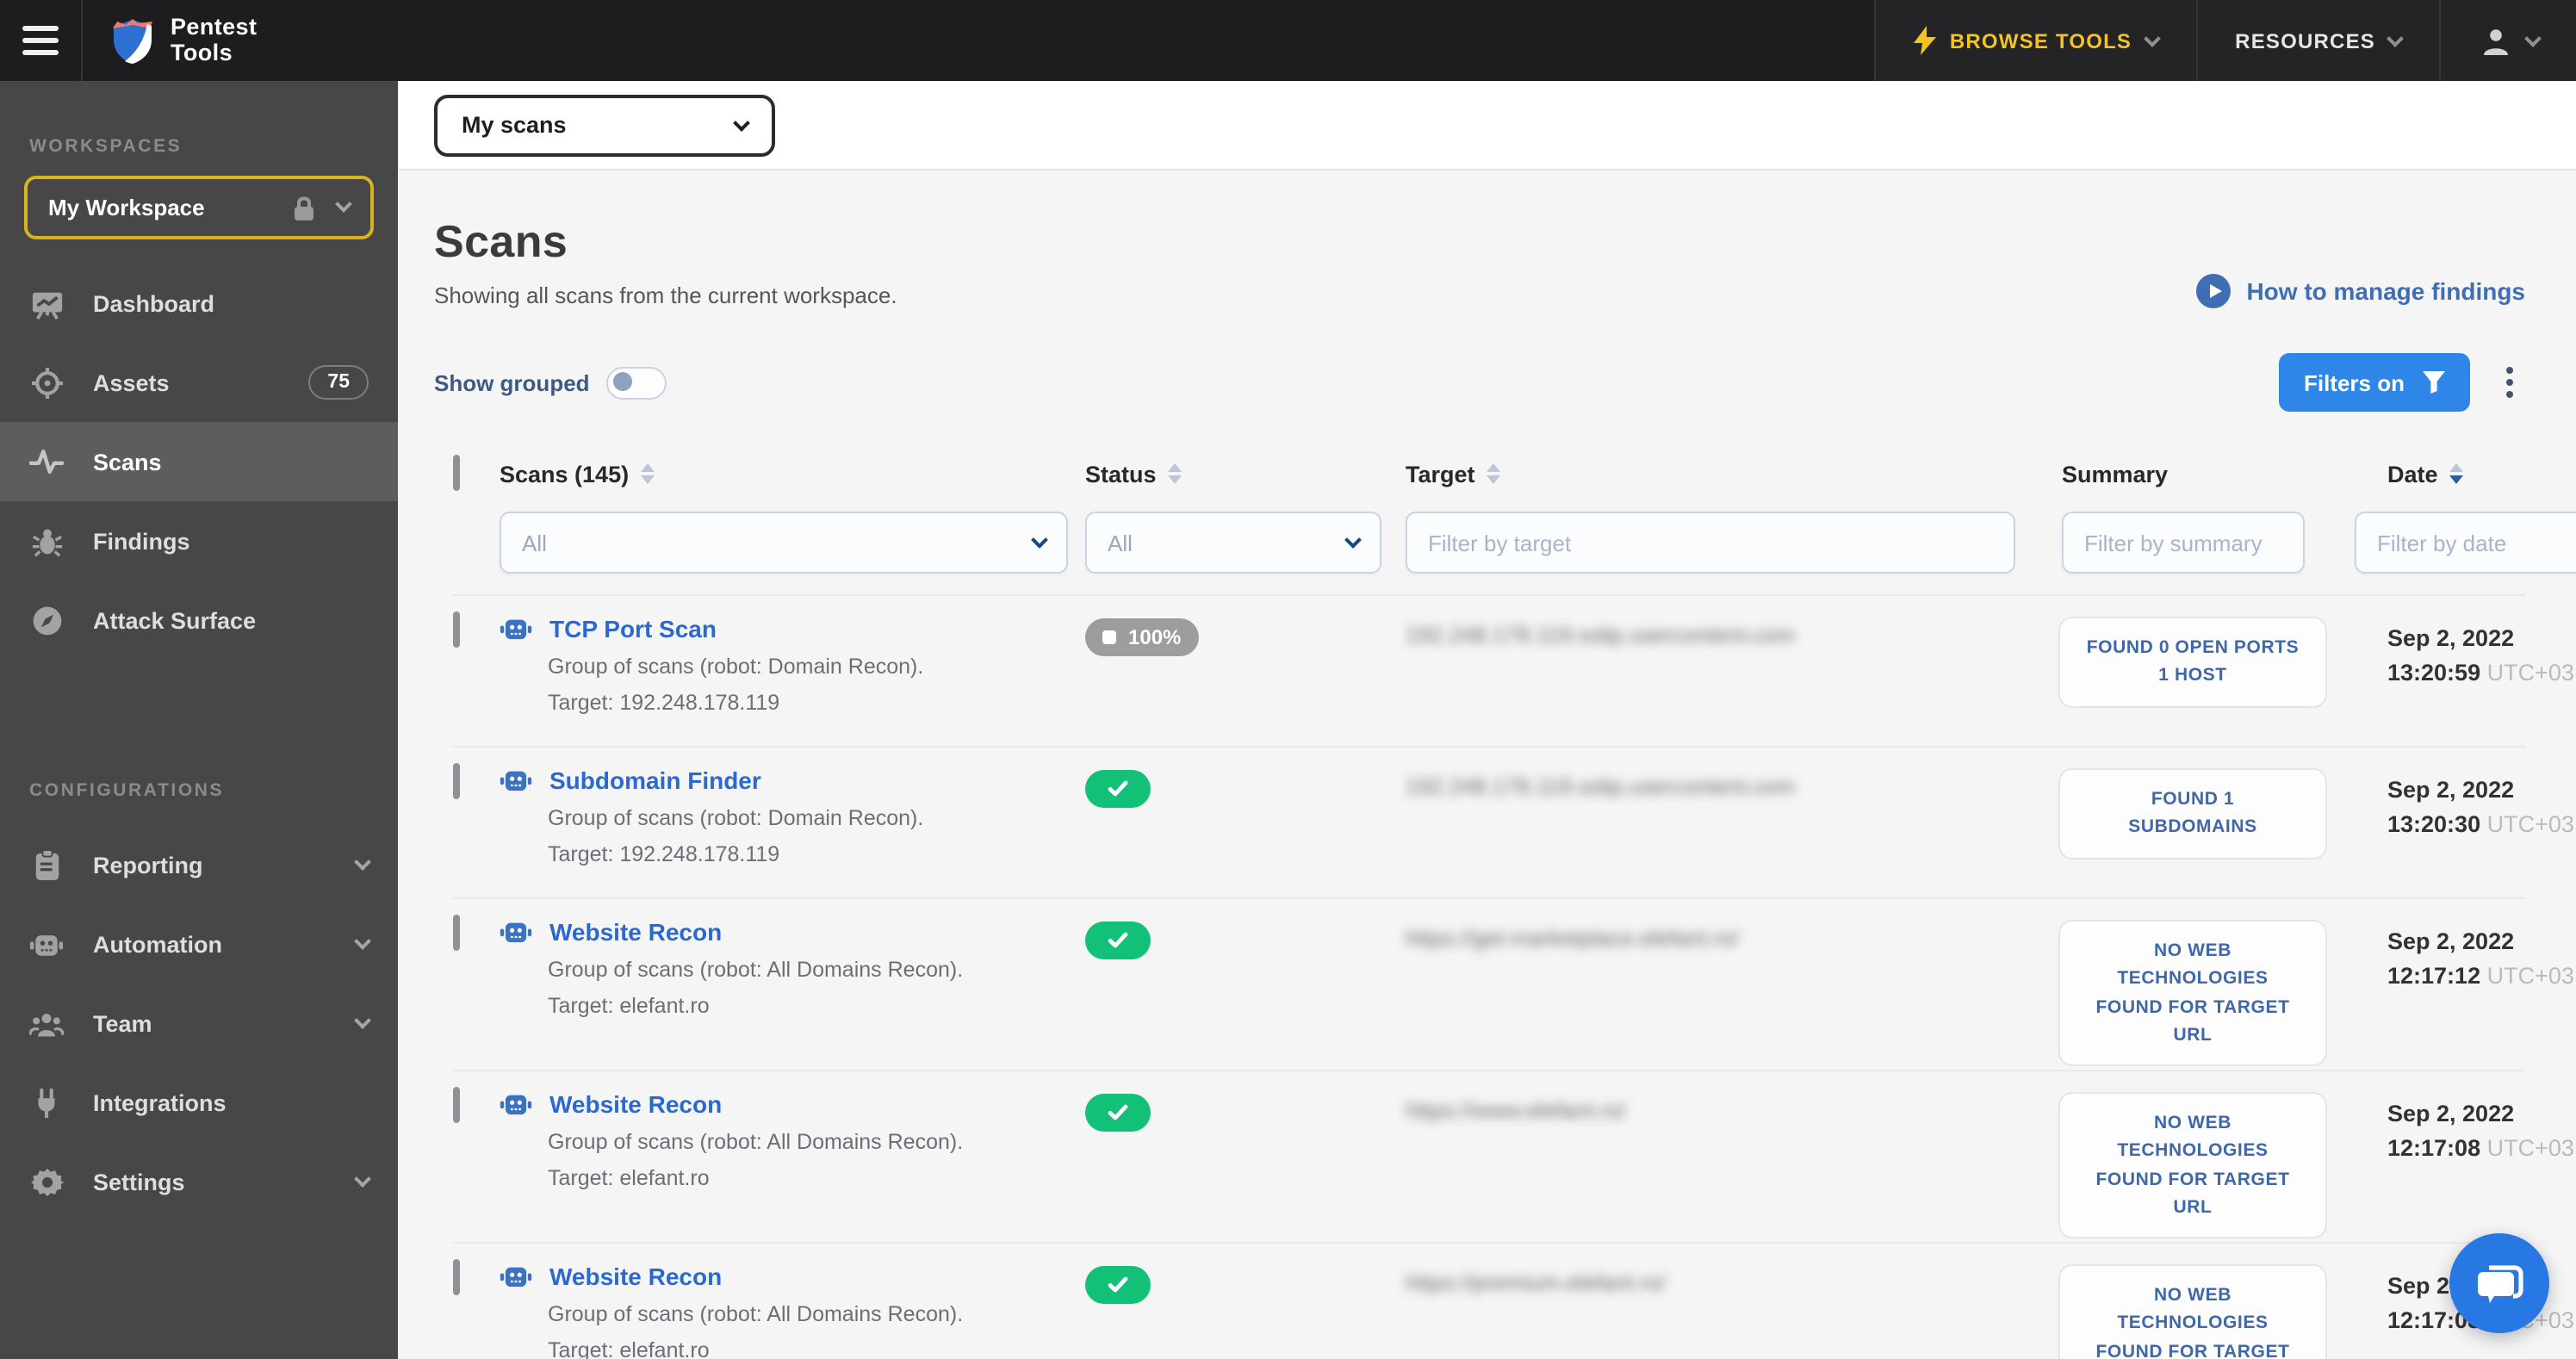 The height and width of the screenshot is (1359, 2576). Describe the element at coordinates (633, 628) in the screenshot. I see `scan-name-link: TCP Port Scan` at that location.